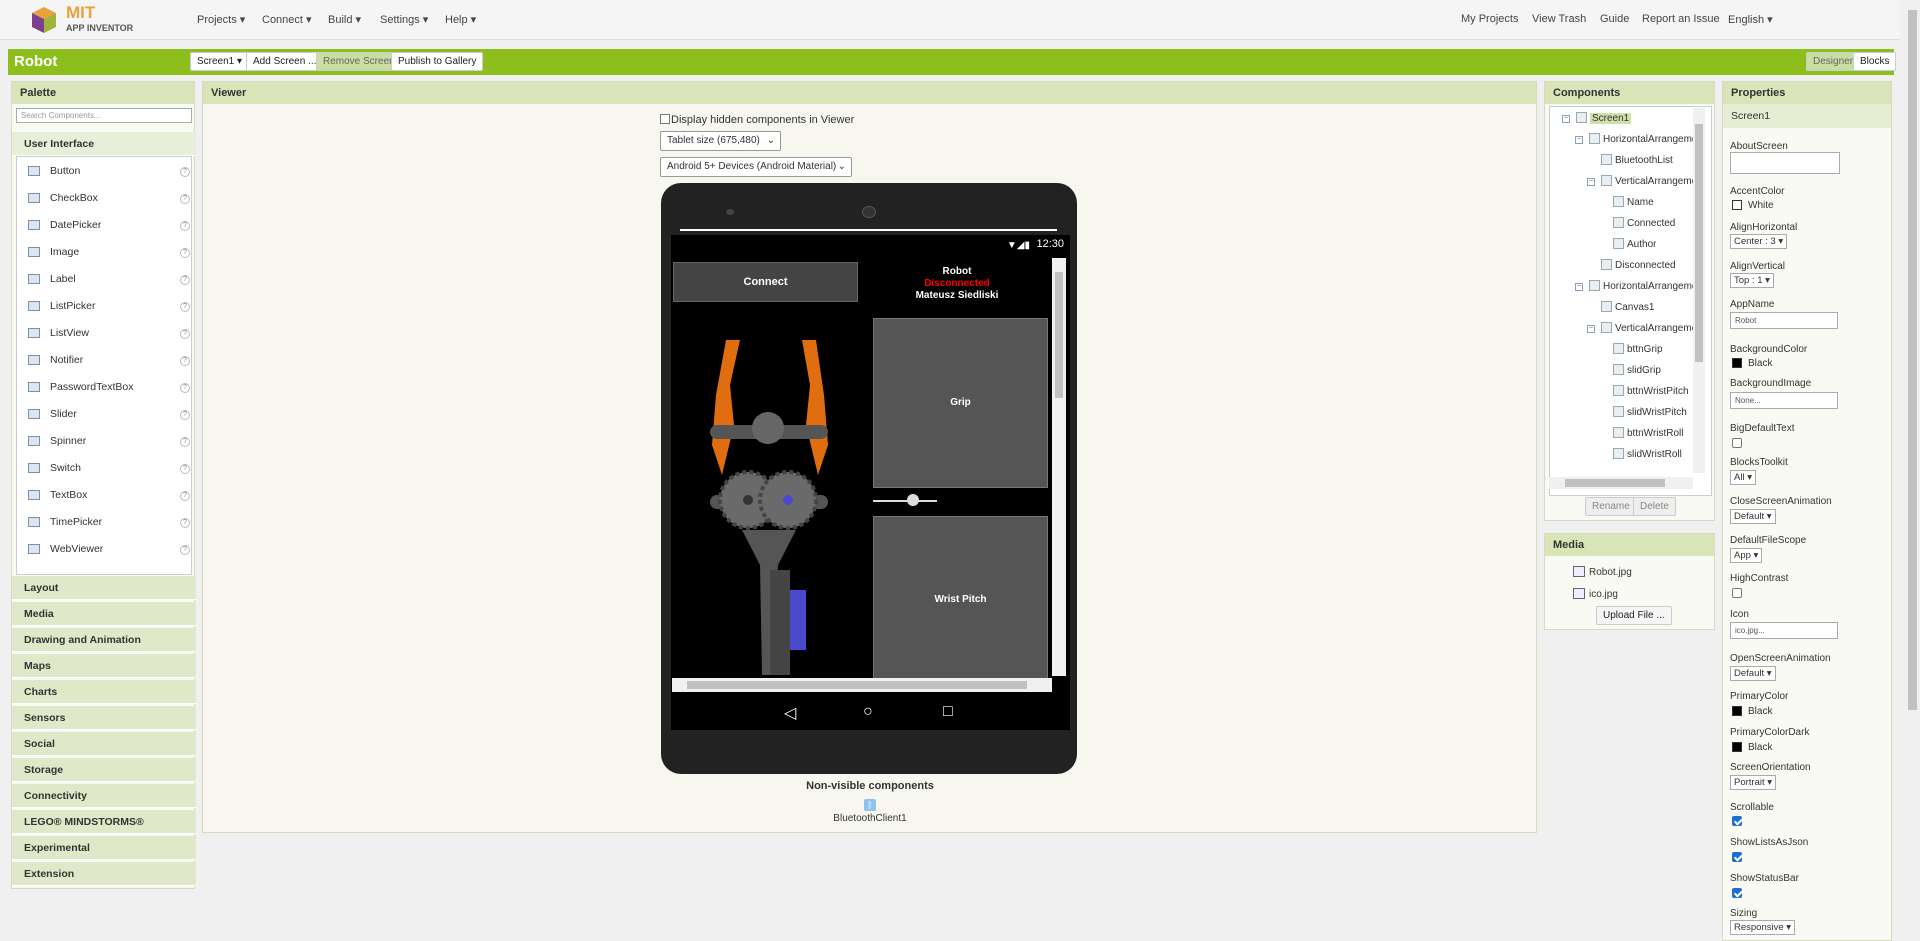 Image resolution: width=1920 pixels, height=941 pixels. I want to click on palette-item-notifier: Notifier?, so click(103, 361).